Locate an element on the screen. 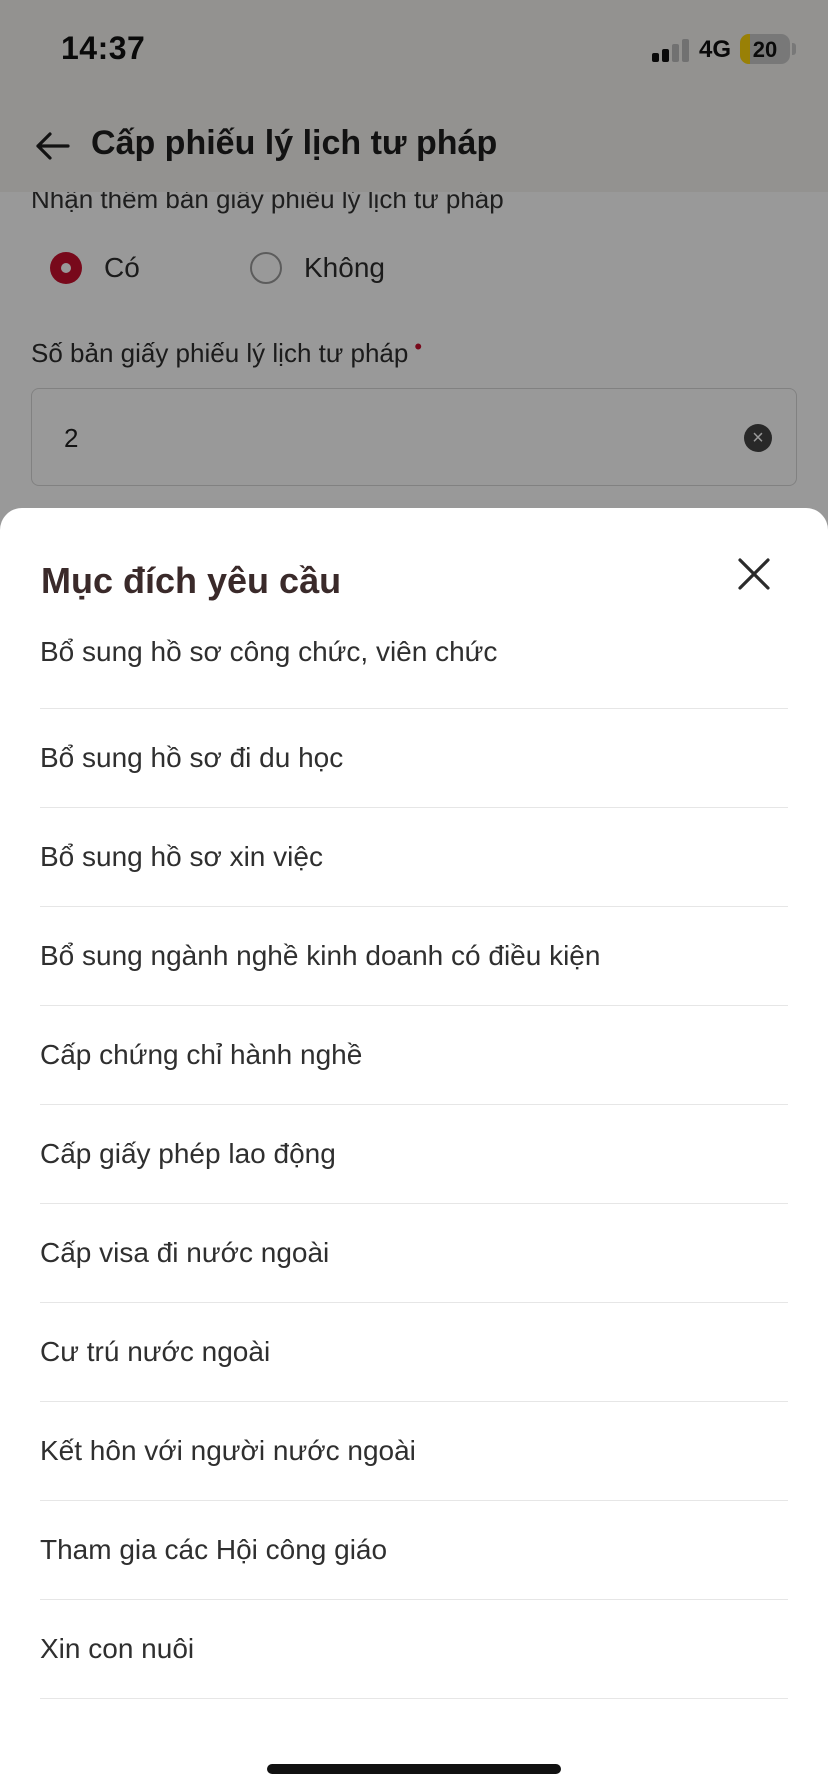 The height and width of the screenshot is (1792, 828). list-item-label: Cấp giấy phép lao động is located at coordinates (188, 1153).